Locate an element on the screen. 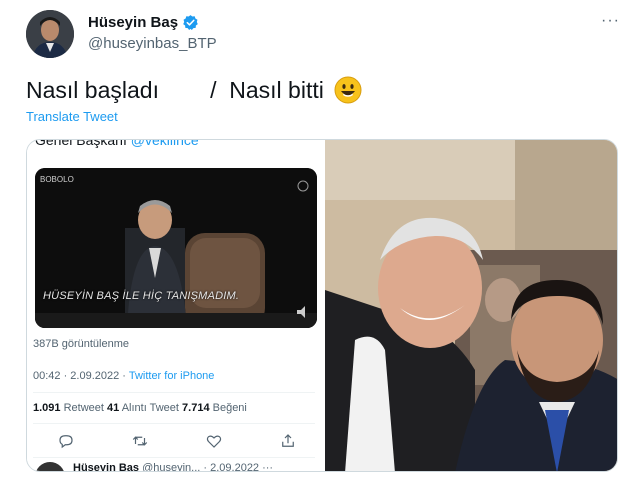 The width and height of the screenshot is (640, 489). like-label: Beğeni is located at coordinates (228, 408).